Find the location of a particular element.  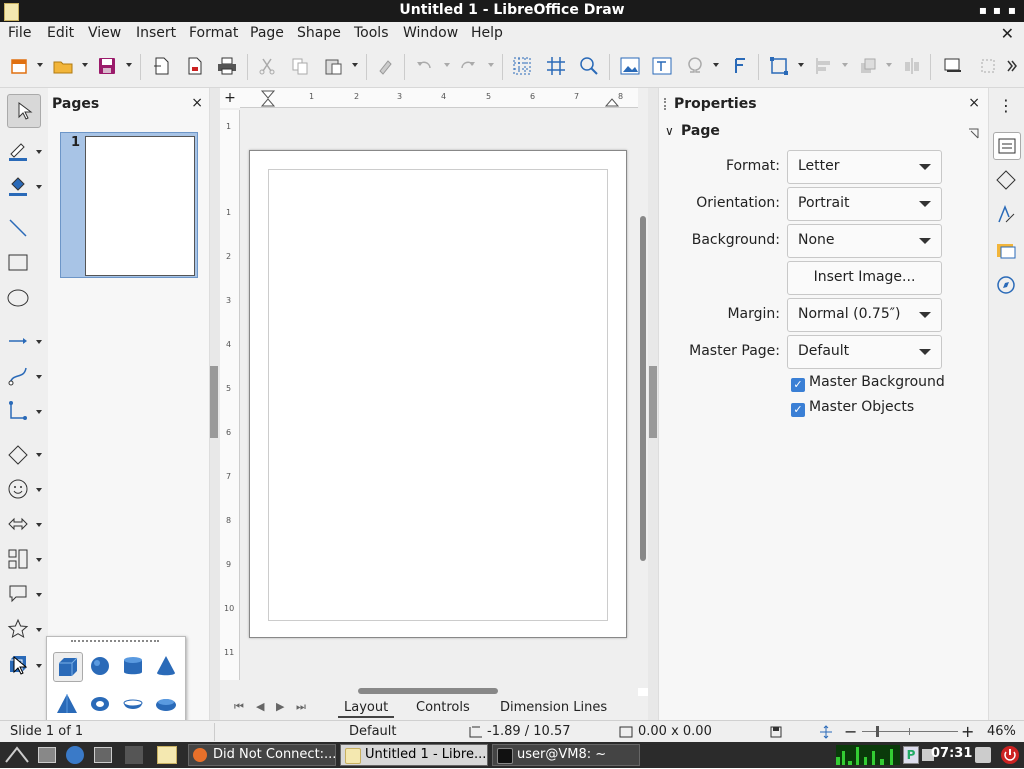

crop-icon is located at coordinates (988, 66).